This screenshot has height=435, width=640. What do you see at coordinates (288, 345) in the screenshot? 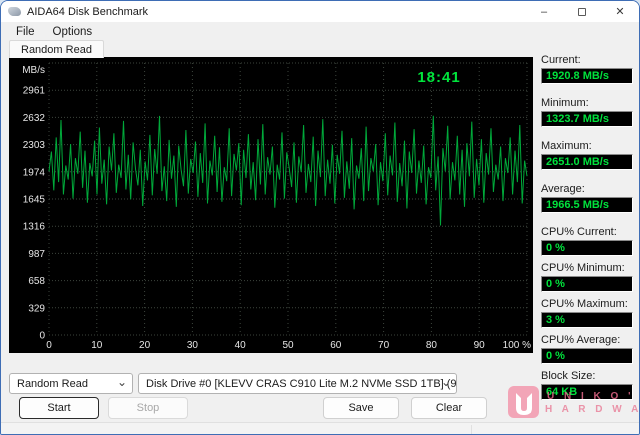
I see `svg-text: 50` at bounding box center [288, 345].